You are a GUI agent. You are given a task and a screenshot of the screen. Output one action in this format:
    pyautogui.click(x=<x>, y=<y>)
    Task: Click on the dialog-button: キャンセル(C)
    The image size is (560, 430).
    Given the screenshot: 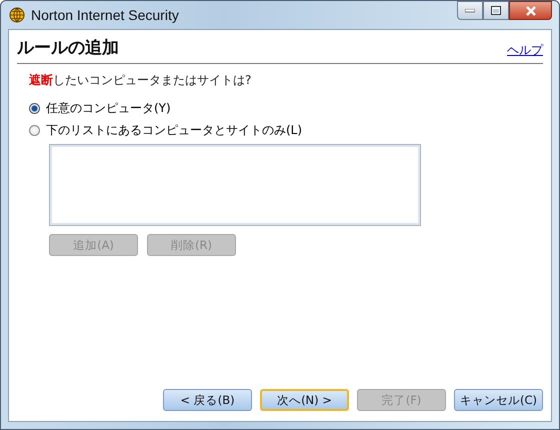 What is the action you would take?
    pyautogui.click(x=498, y=400)
    